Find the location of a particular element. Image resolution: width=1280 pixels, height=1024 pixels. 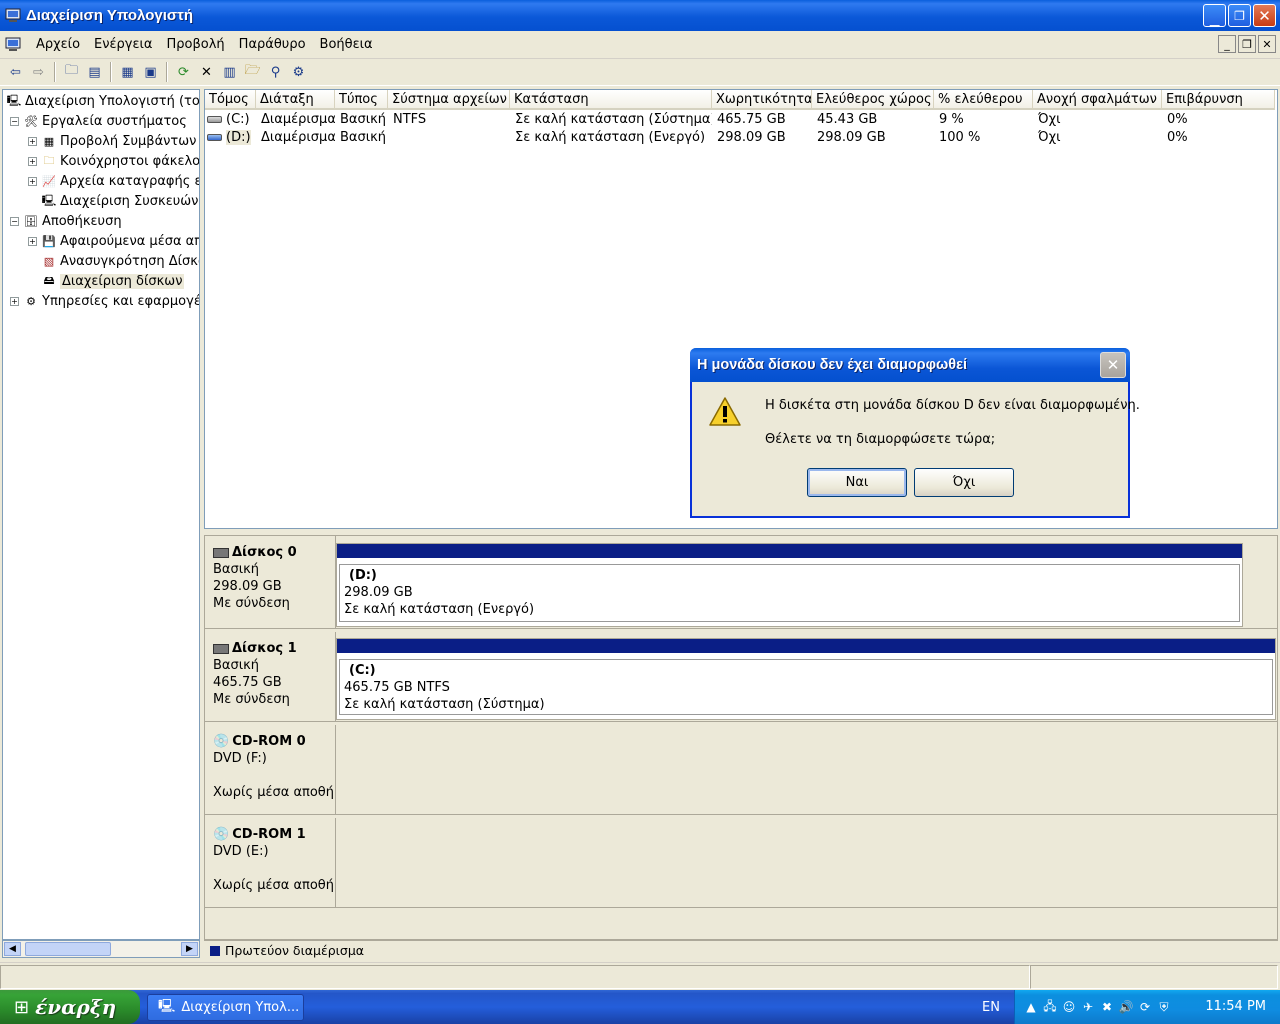

col-fault-tolerance: Ανοχή σφαλμάτων is located at coordinates (1097, 100).